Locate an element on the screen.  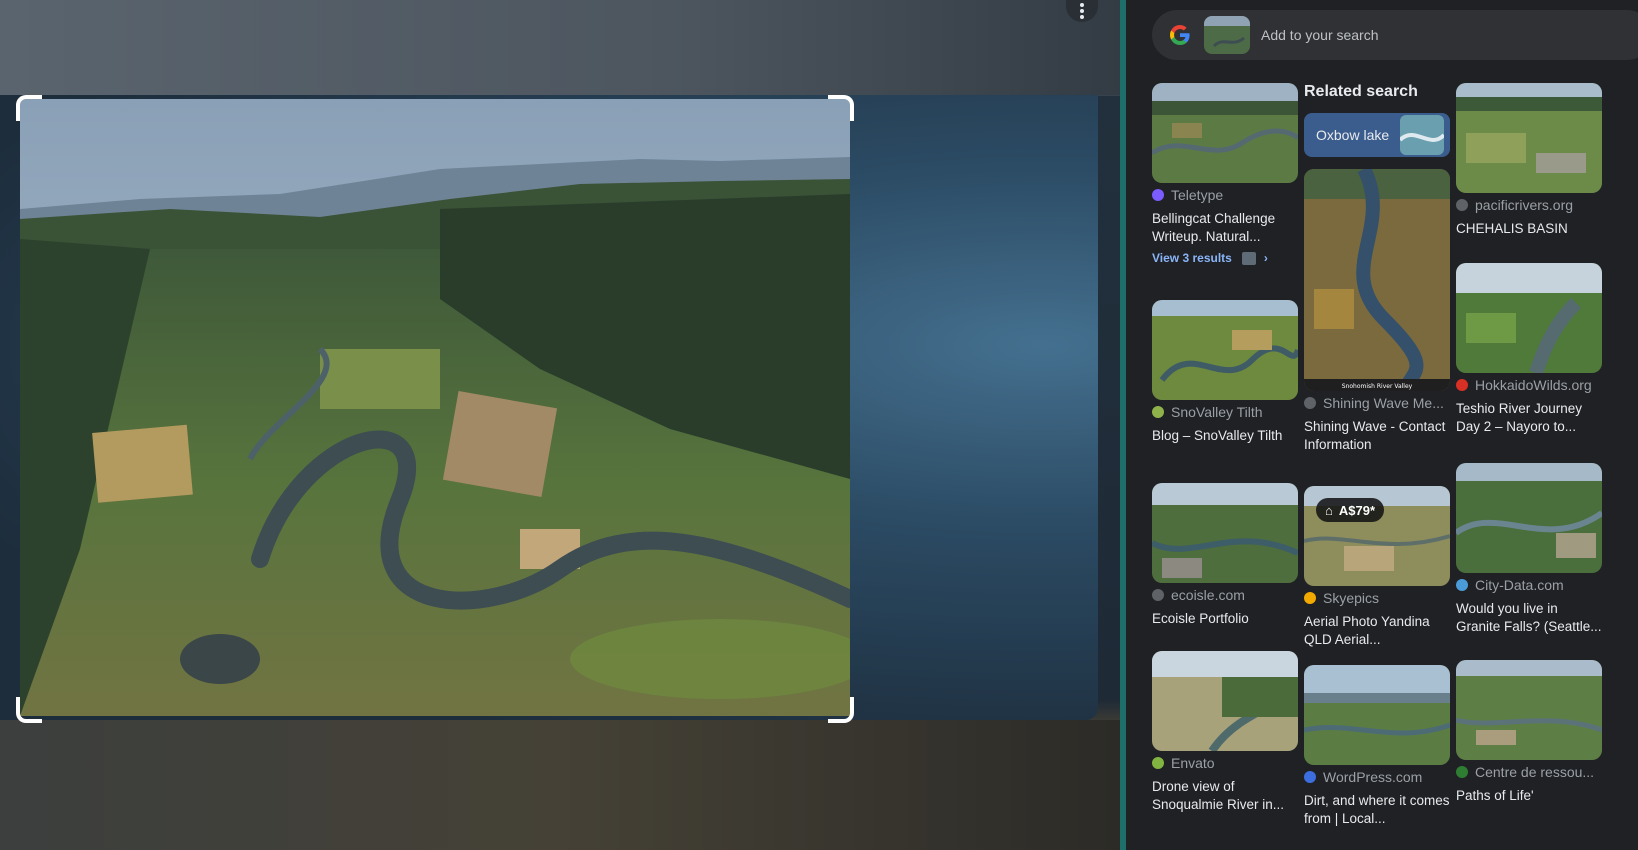
skyepics-favicon-icon is located at coordinates (1310, 598).